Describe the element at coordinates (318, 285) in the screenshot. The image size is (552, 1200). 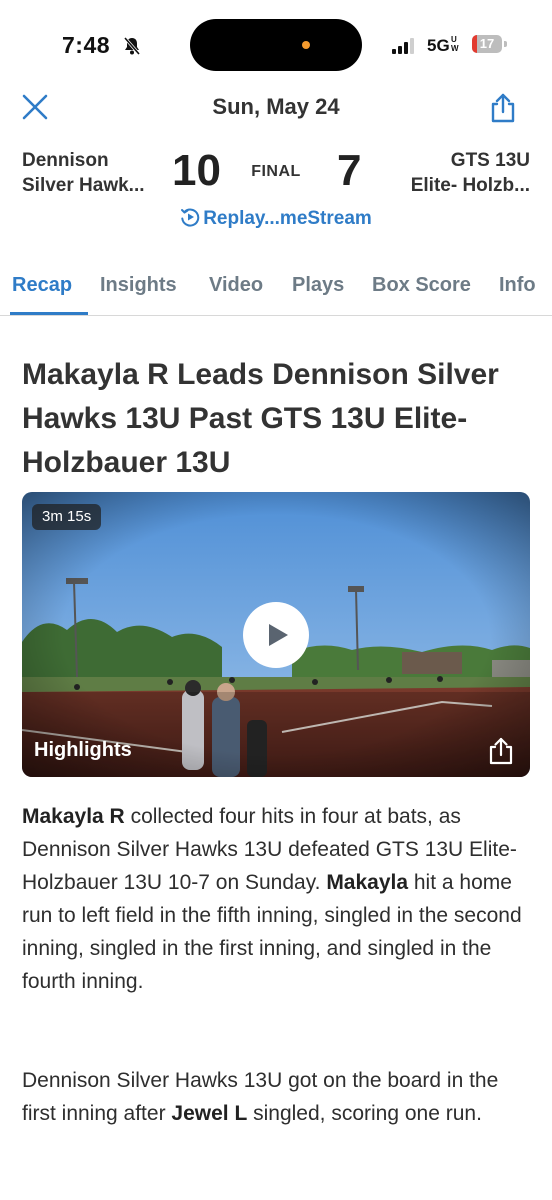
I see `tab-plays: Plays` at that location.